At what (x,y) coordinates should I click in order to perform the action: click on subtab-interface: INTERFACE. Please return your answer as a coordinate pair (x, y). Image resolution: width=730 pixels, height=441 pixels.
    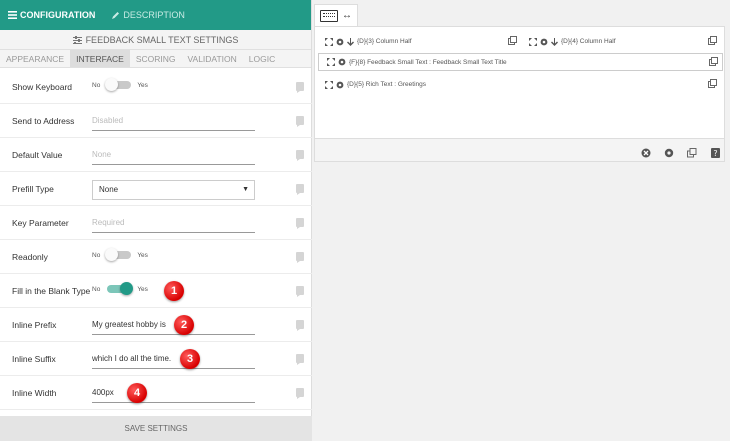
    Looking at the image, I should click on (100, 58).